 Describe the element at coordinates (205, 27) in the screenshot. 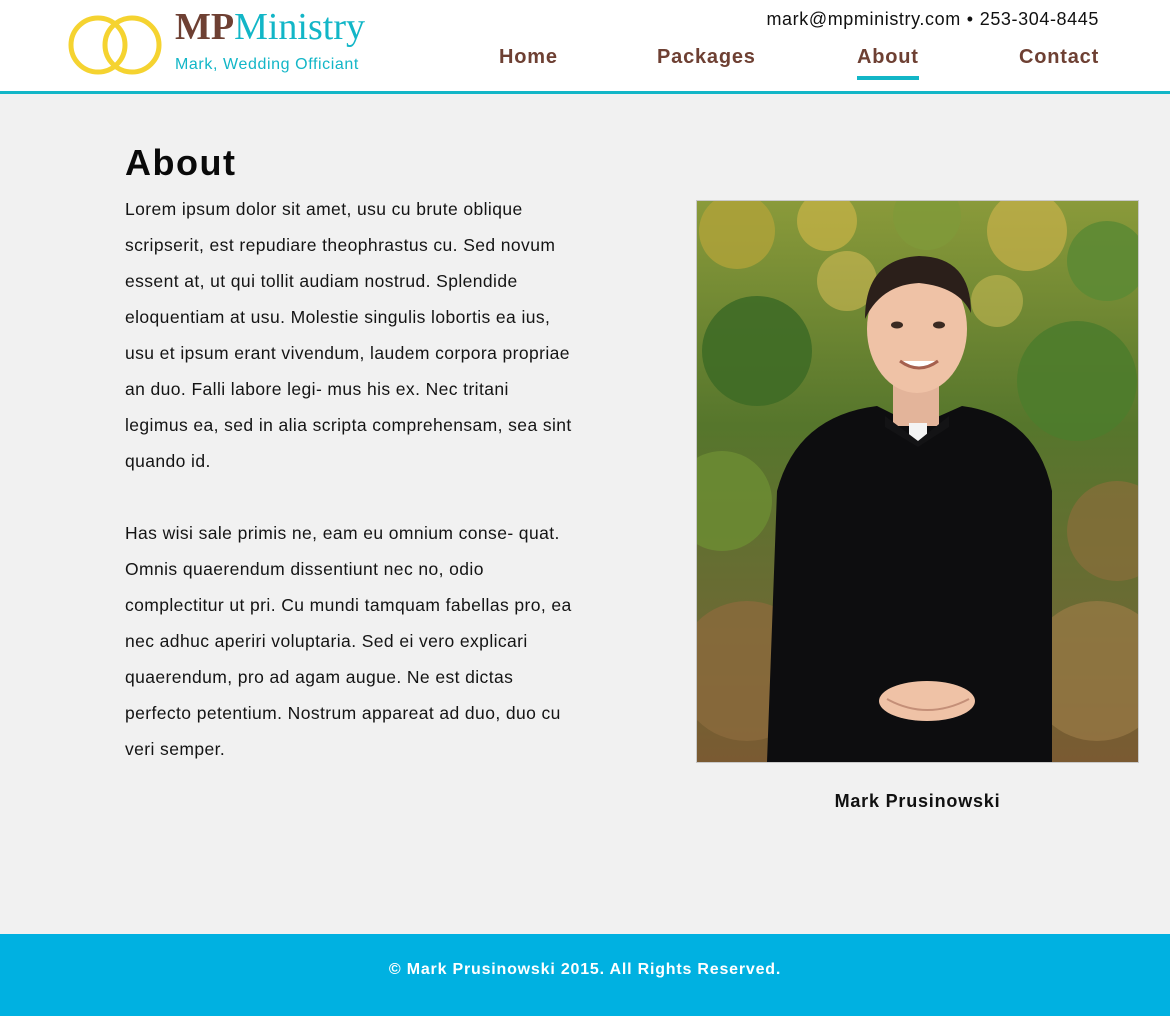

I see `brand-mp: MP` at that location.